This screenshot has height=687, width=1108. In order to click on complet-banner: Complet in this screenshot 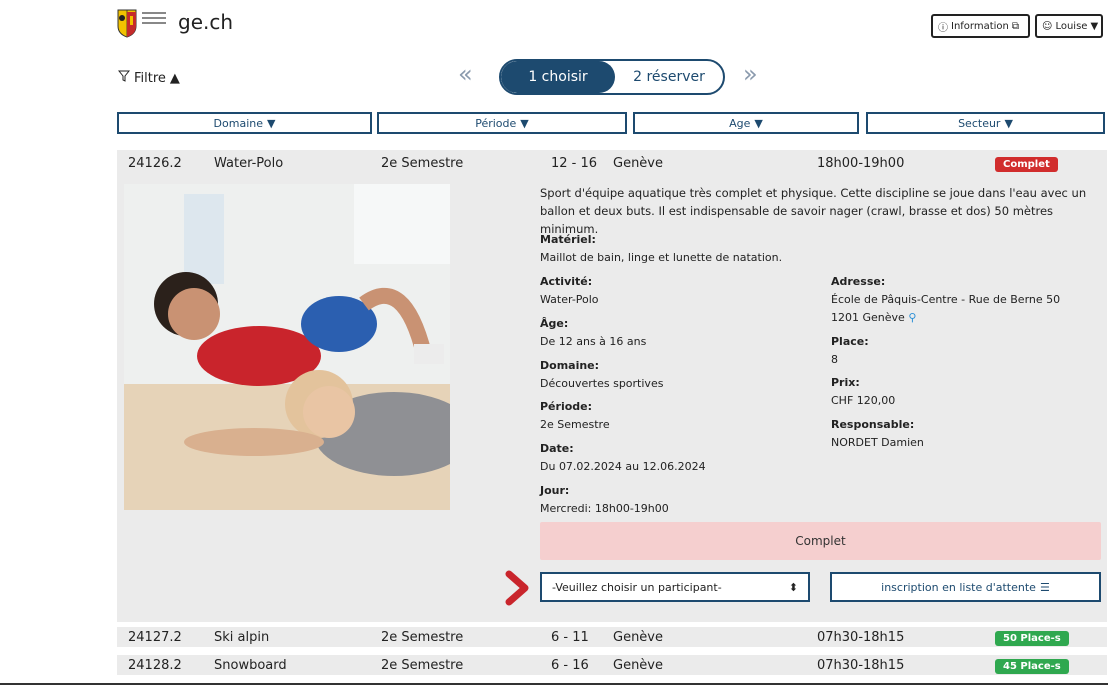, I will do `click(820, 541)`.